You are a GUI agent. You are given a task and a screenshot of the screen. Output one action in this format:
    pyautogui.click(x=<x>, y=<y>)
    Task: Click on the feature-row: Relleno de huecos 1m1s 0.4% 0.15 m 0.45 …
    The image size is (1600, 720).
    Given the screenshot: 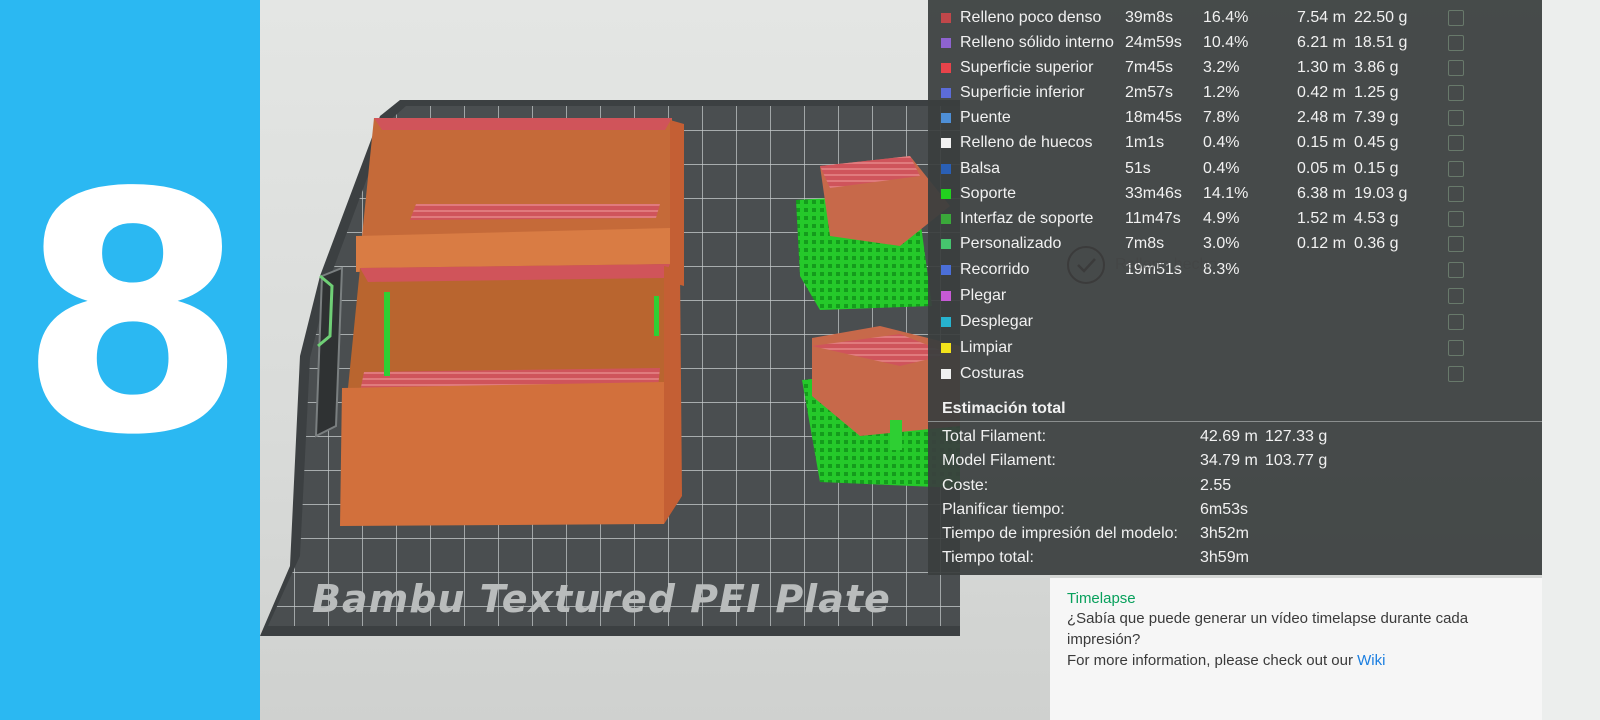 What is the action you would take?
    pyautogui.click(x=1235, y=143)
    